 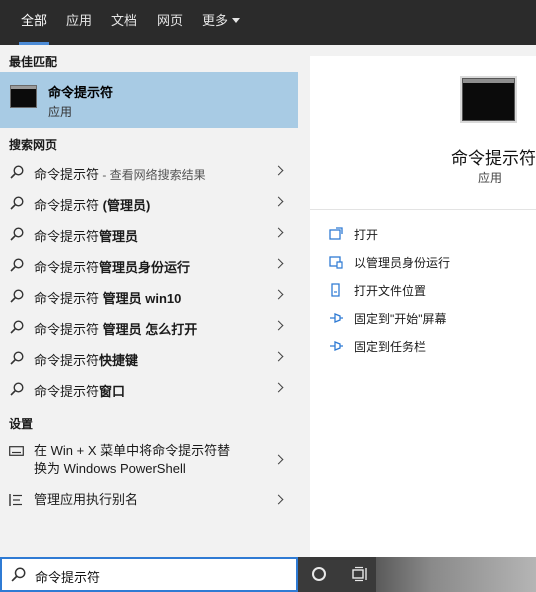 I want to click on web-search-item: 命令提示符管理员身份运行, so click(x=149, y=265).